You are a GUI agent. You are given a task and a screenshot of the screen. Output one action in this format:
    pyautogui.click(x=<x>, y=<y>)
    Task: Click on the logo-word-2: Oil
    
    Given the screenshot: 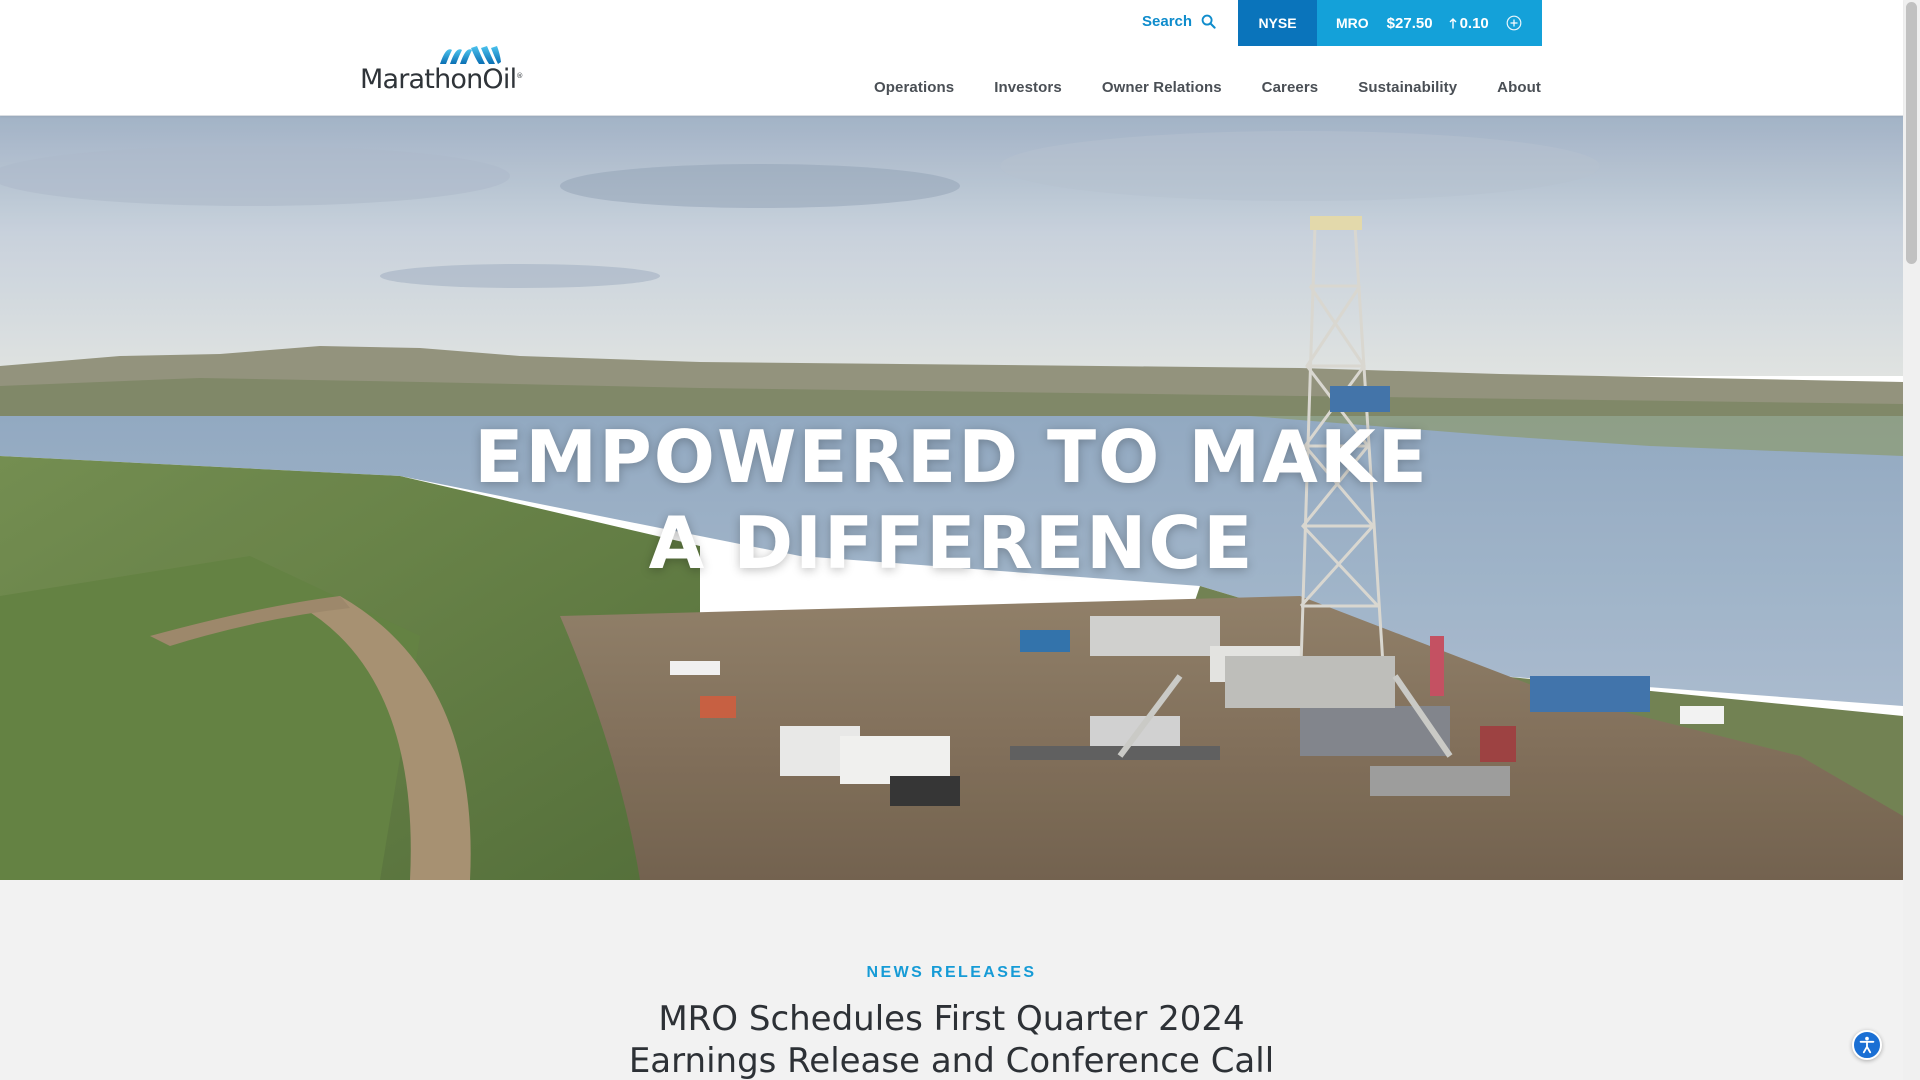 What is the action you would take?
    pyautogui.click(x=499, y=79)
    